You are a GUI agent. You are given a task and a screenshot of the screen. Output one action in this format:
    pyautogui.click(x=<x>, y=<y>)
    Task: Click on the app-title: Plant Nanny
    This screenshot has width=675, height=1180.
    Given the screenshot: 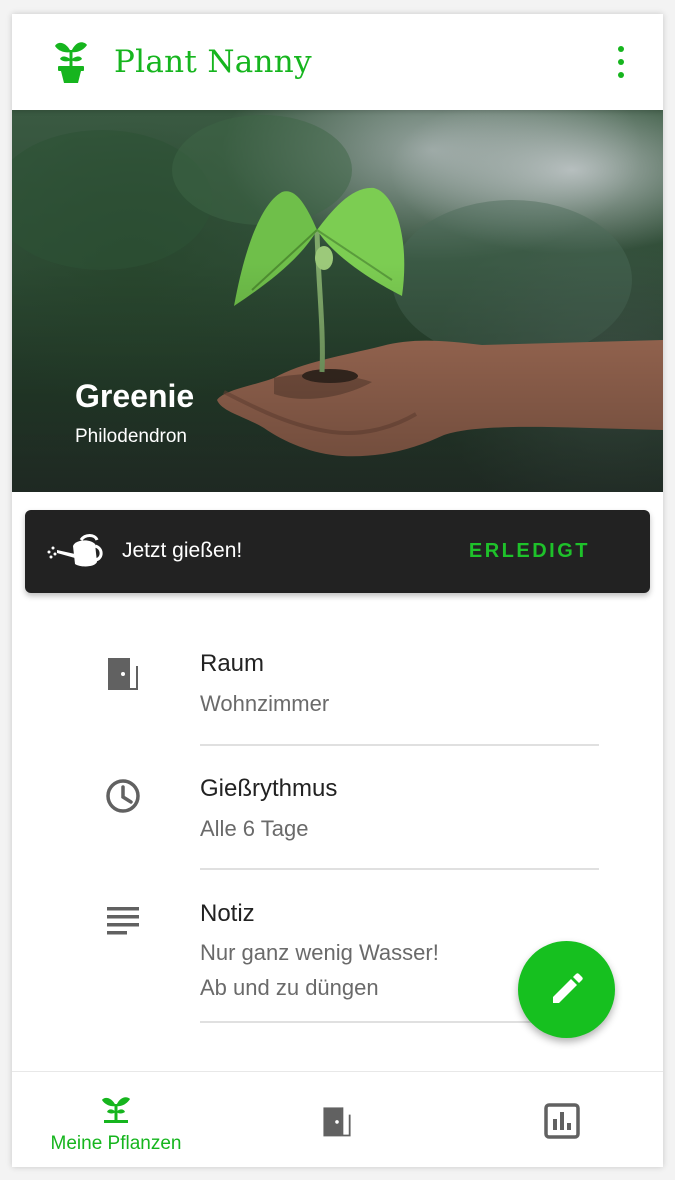 What is the action you would take?
    pyautogui.click(x=213, y=62)
    